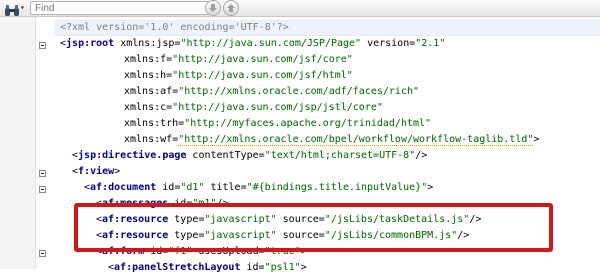  What do you see at coordinates (300, 8) in the screenshot?
I see `find-toolbar: ▾` at bounding box center [300, 8].